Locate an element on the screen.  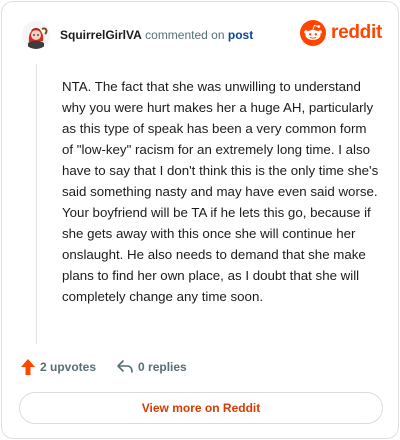
reply-icon is located at coordinates (125, 366).